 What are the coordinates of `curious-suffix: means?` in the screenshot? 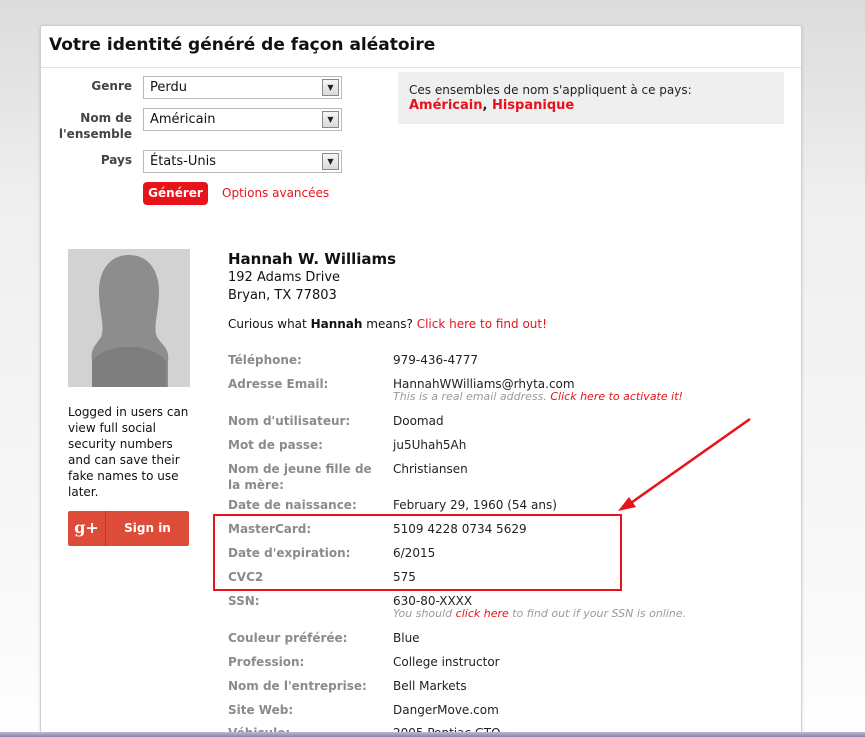 It's located at (389, 324).